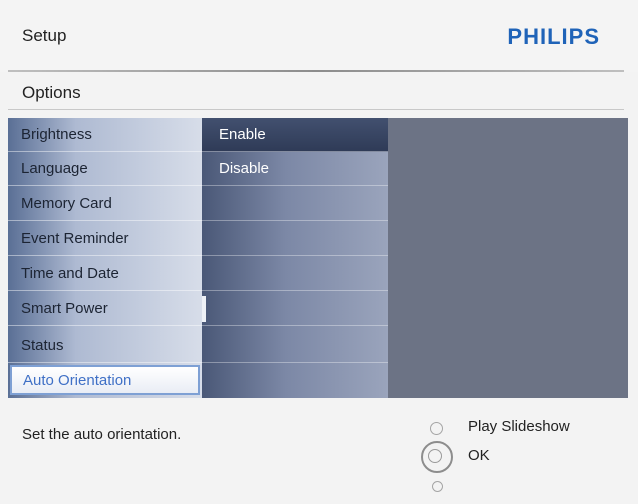  Describe the element at coordinates (51, 92) in the screenshot. I see `section-title: Options` at that location.